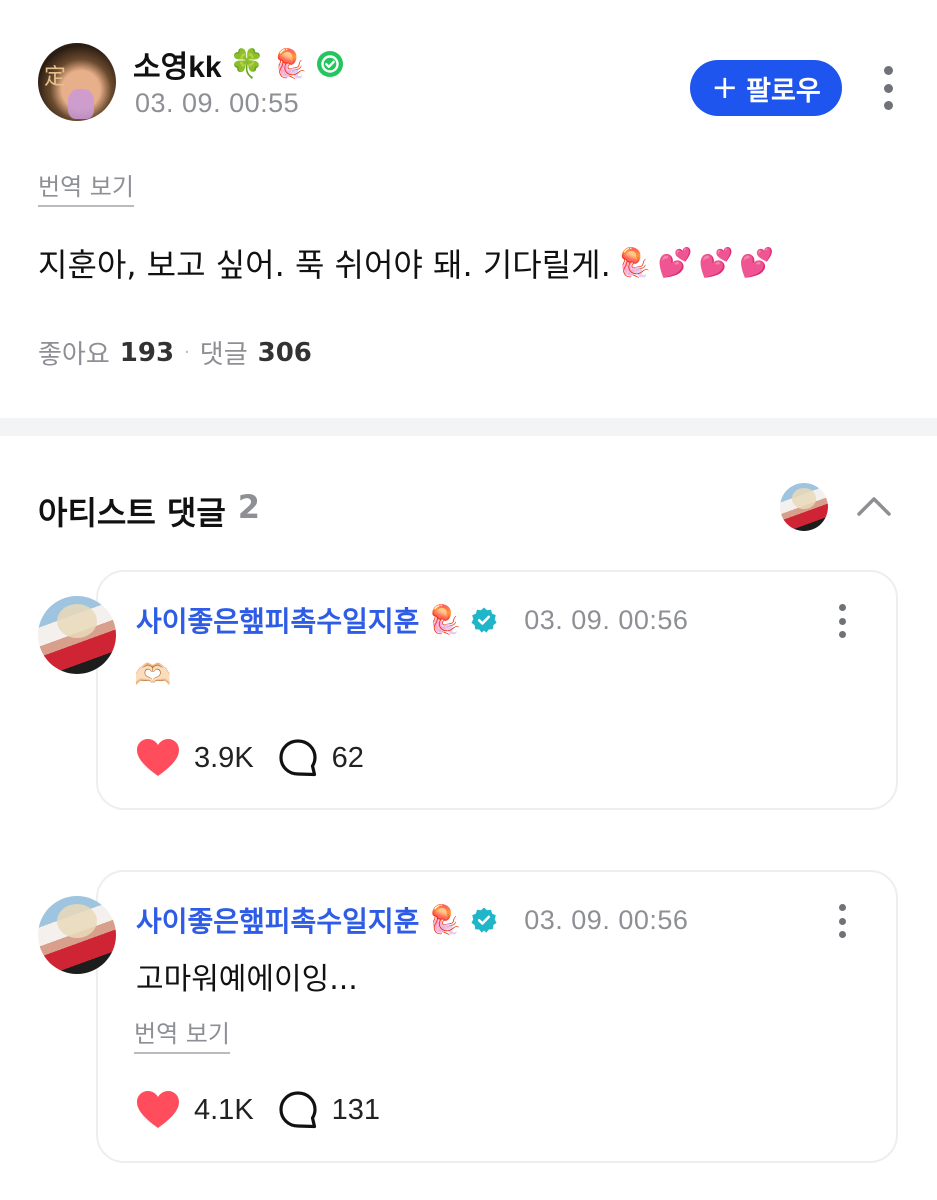 This screenshot has height=1200, width=937. What do you see at coordinates (783, 91) in the screenshot?
I see `follow-label: 팔로우` at bounding box center [783, 91].